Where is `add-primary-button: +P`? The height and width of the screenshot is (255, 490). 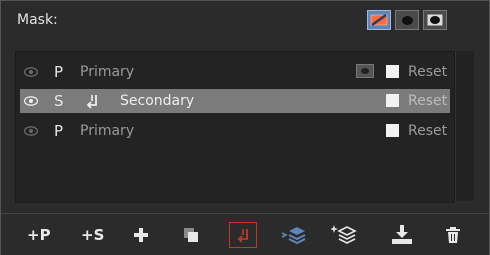
add-primary-button: +P is located at coordinates (39, 235).